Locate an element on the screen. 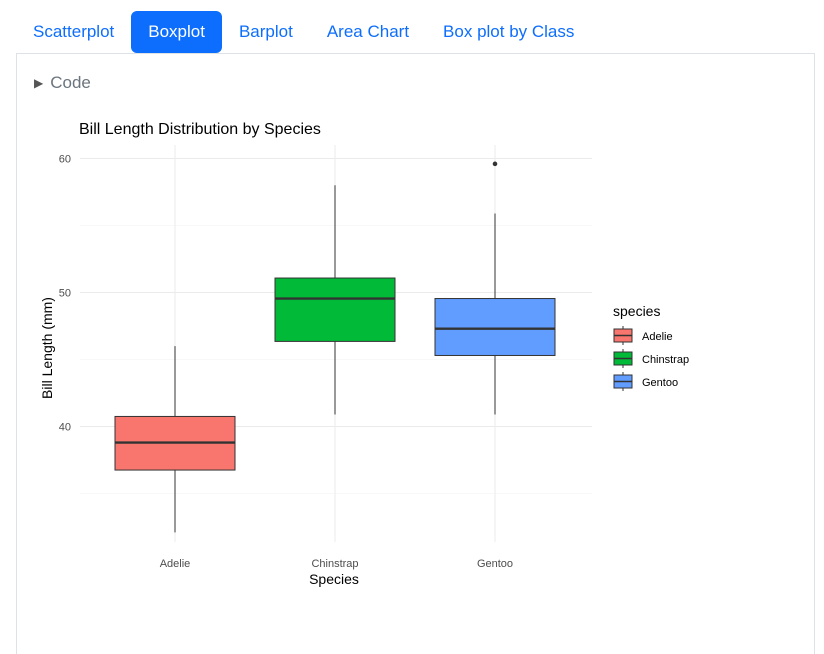 The image size is (824, 654). y-tick-labels: 40 50 60 is located at coordinates (65, 294).